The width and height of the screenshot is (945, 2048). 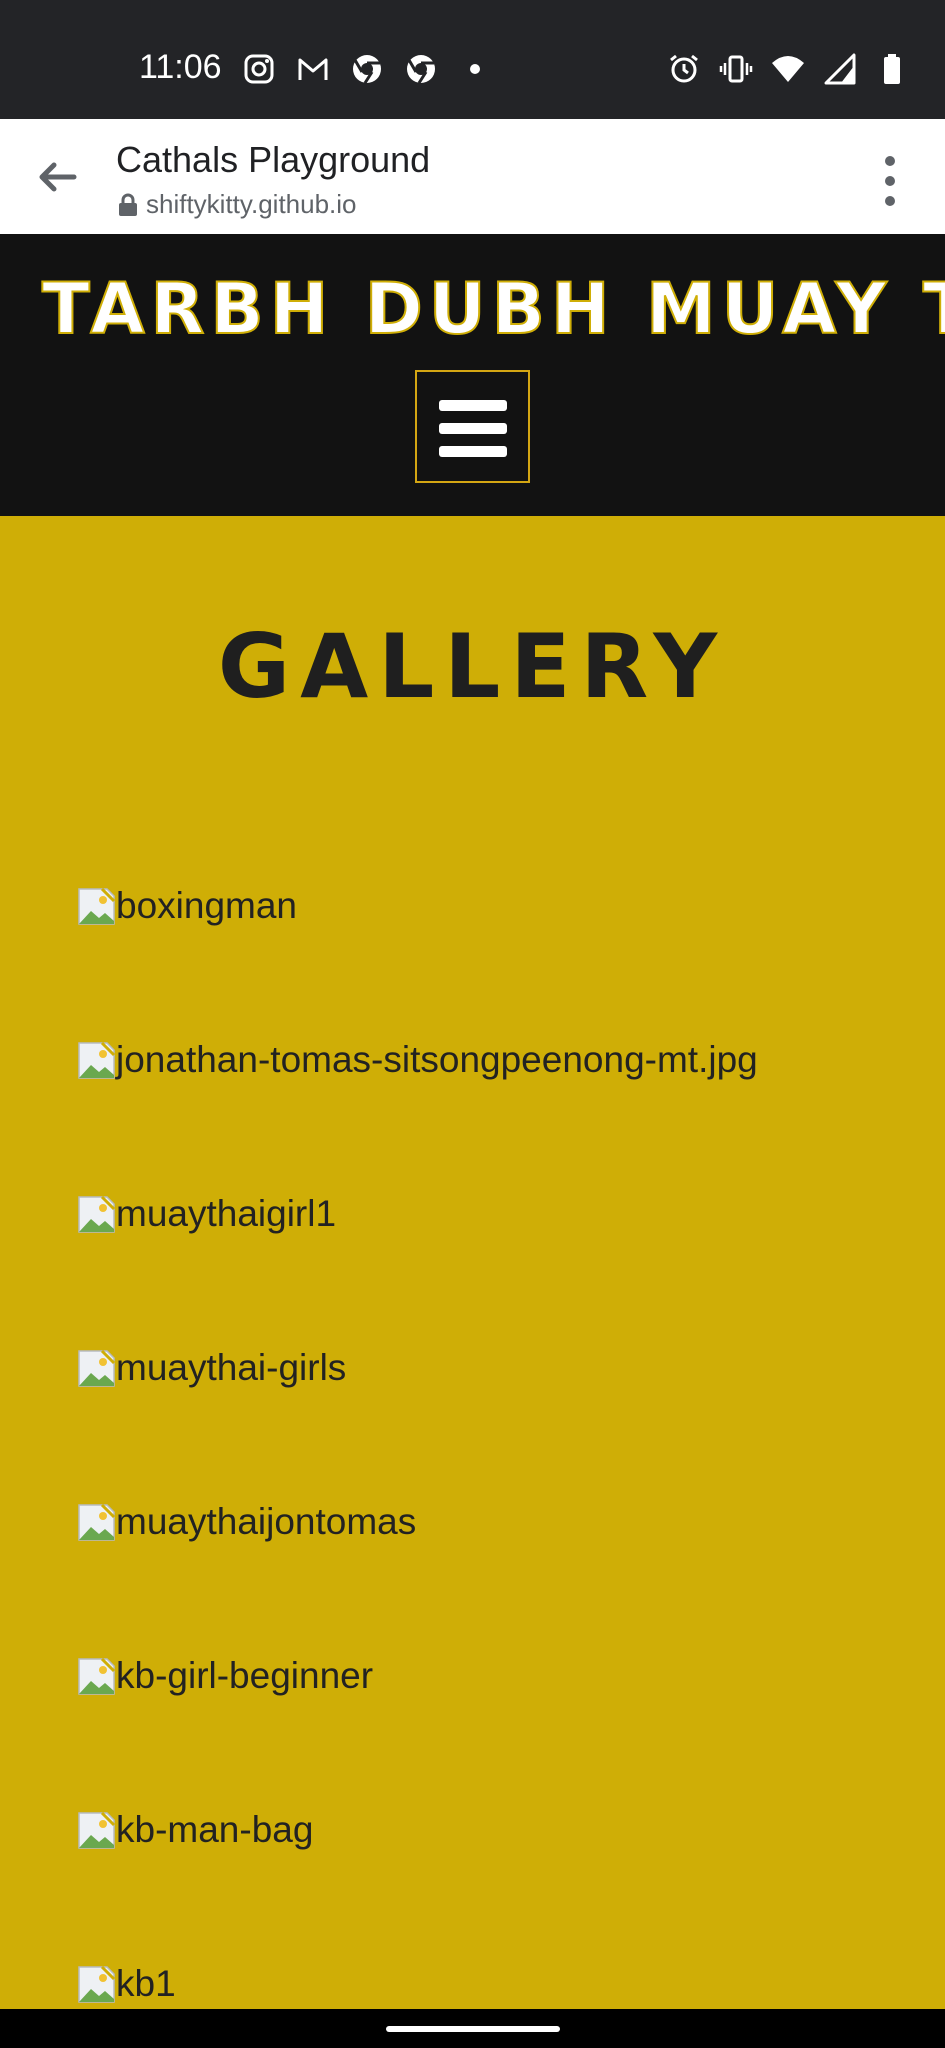 What do you see at coordinates (231, 1367) in the screenshot?
I see `image-alt-text: muaythai-girls` at bounding box center [231, 1367].